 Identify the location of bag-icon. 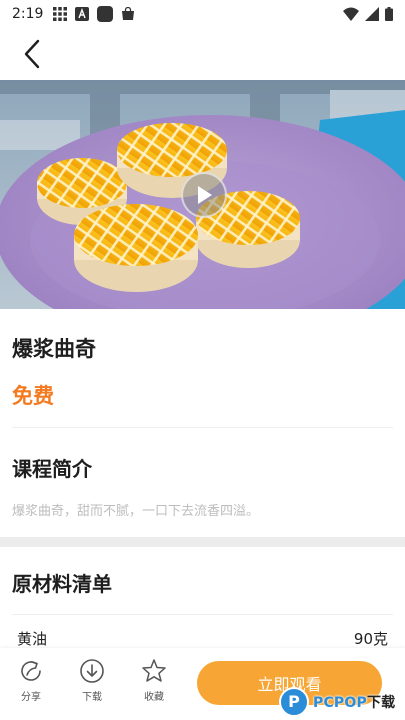
(128, 13).